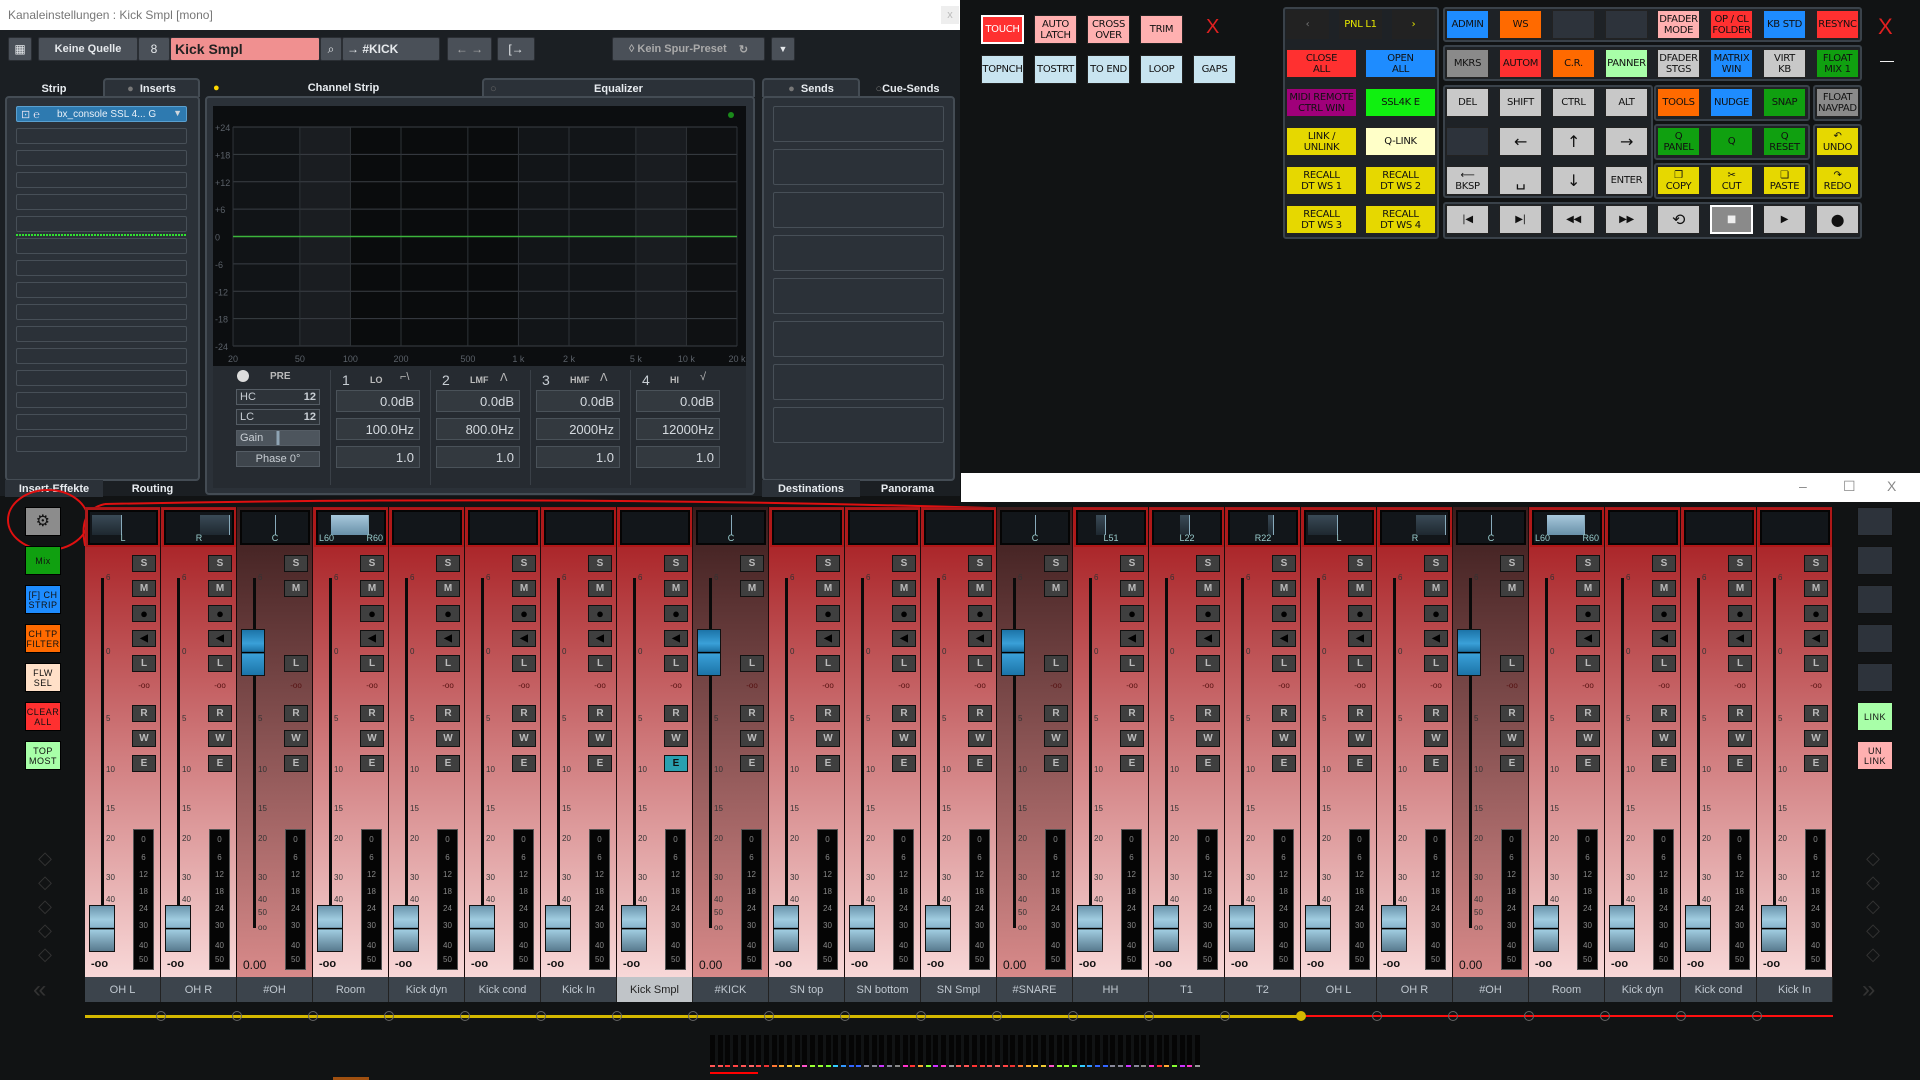  I want to click on button-q-link: Q-LINK, so click(1400, 141).